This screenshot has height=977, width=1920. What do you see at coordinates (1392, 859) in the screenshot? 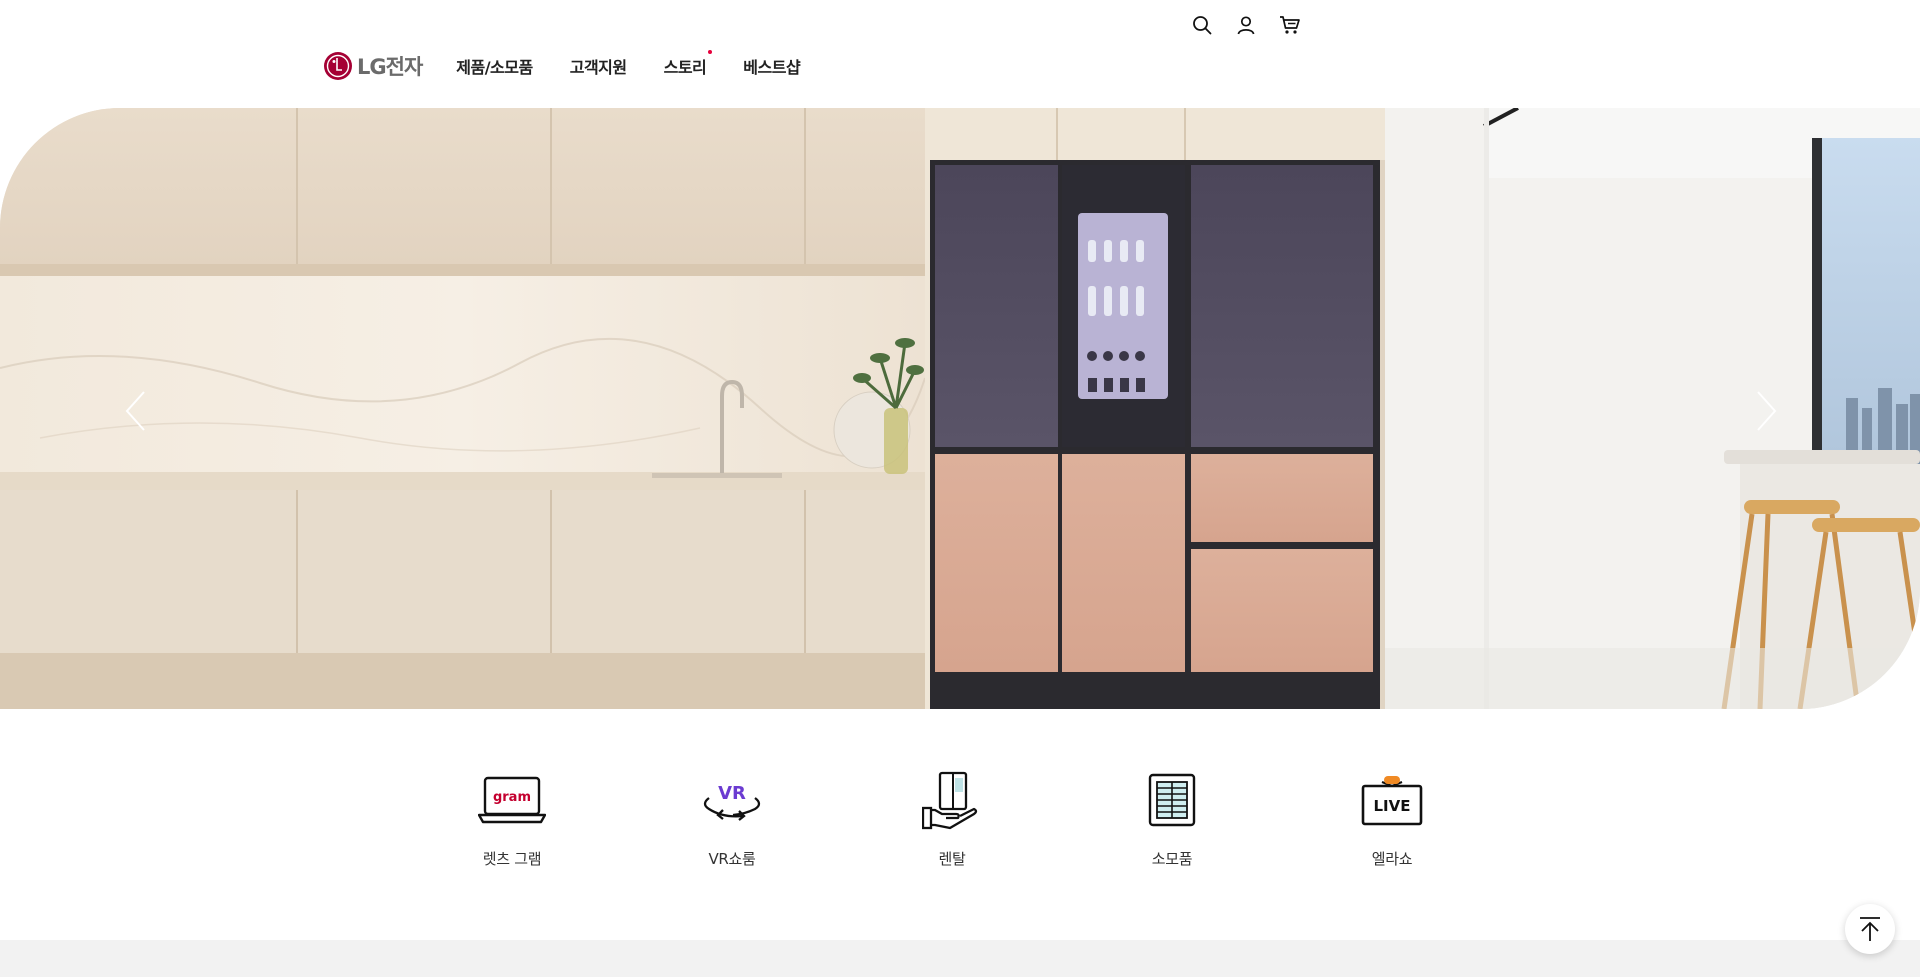
I see `quick-item-label: 엘라쇼` at bounding box center [1392, 859].